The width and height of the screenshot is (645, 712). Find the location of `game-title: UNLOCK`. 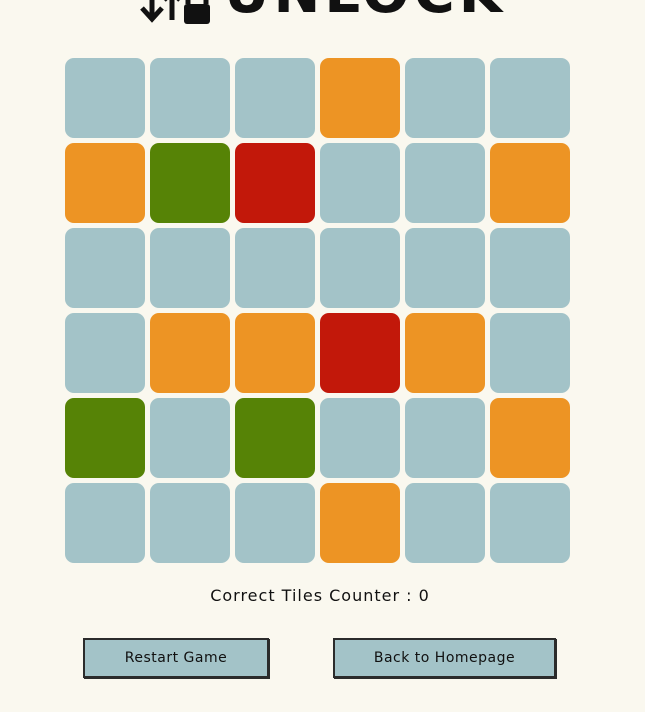

game-title: UNLOCK is located at coordinates (322, 12).